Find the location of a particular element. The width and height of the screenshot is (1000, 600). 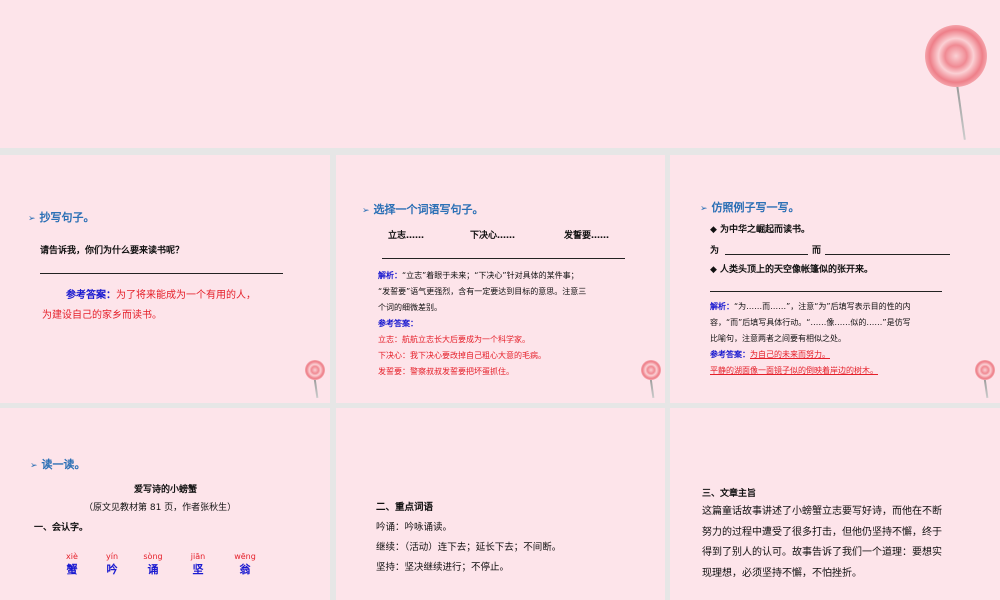

example-sentence: ◆ 为中华之崛起而读书。 is located at coordinates (760, 230).